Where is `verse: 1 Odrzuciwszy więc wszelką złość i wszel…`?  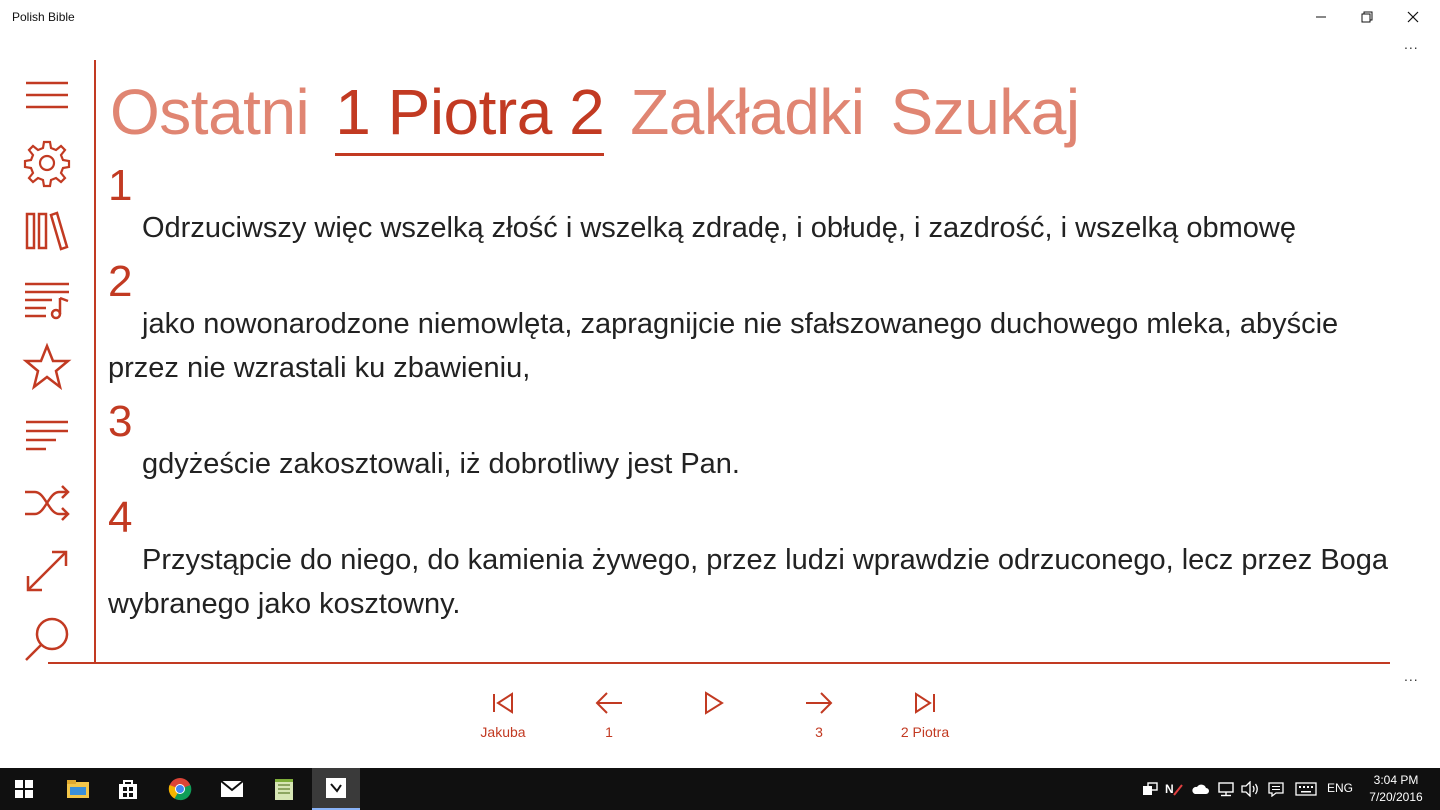
verse: 1 Odrzuciwszy więc wszelką złość i wszel… is located at coordinates (753, 205).